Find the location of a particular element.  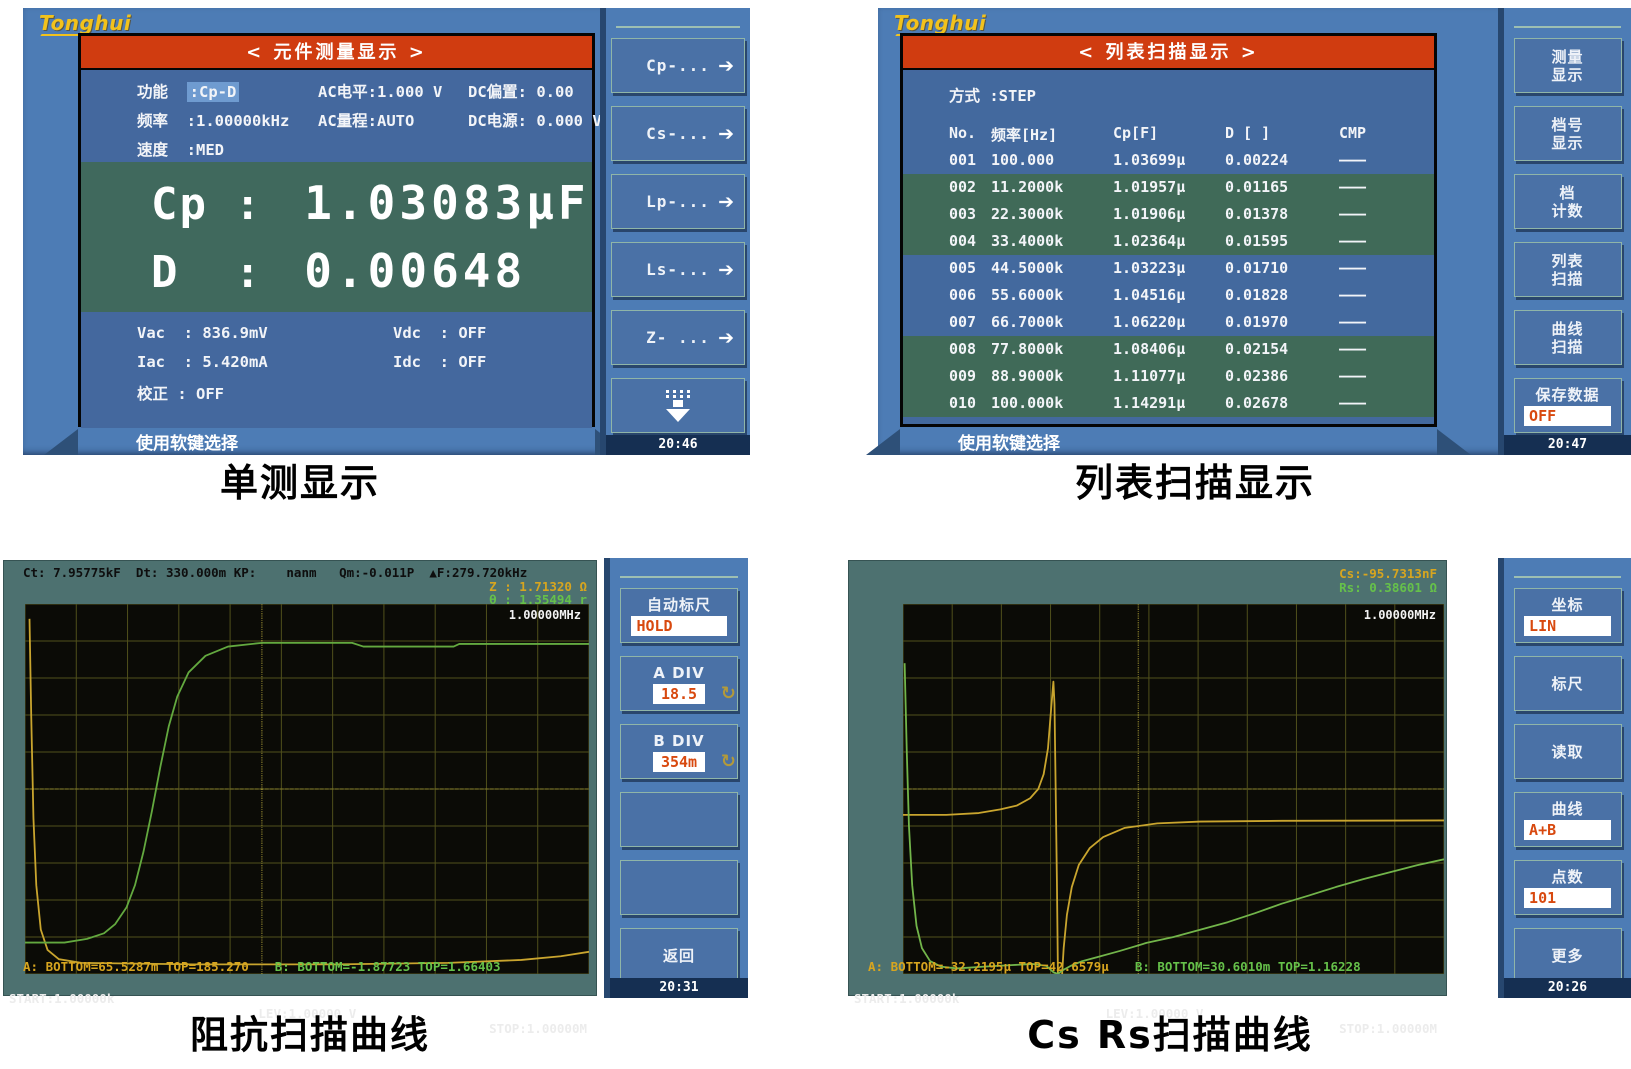

table-row-cell: 1.01957μ is located at coordinates (1149, 187).